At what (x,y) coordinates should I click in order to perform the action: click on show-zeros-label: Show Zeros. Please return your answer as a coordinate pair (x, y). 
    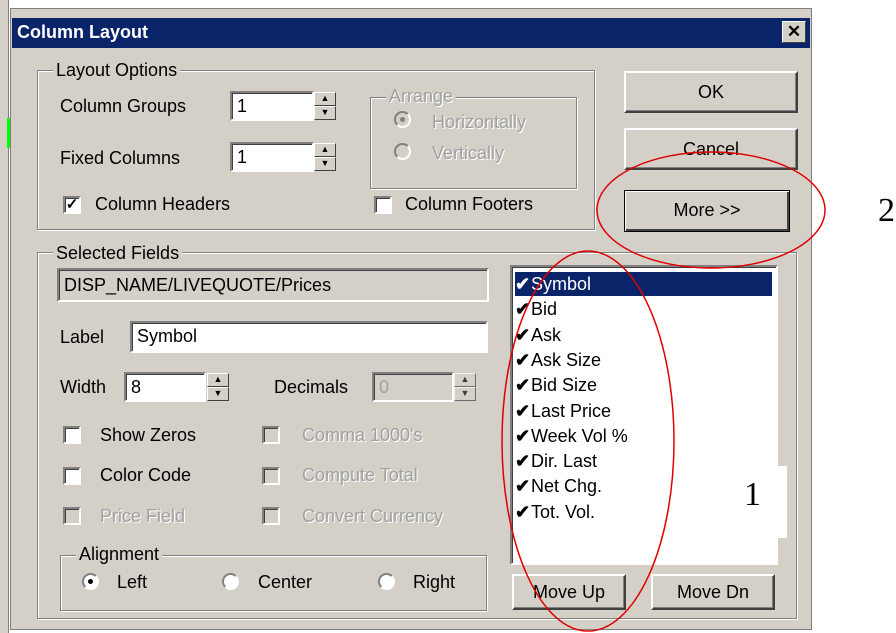
    Looking at the image, I should click on (148, 435).